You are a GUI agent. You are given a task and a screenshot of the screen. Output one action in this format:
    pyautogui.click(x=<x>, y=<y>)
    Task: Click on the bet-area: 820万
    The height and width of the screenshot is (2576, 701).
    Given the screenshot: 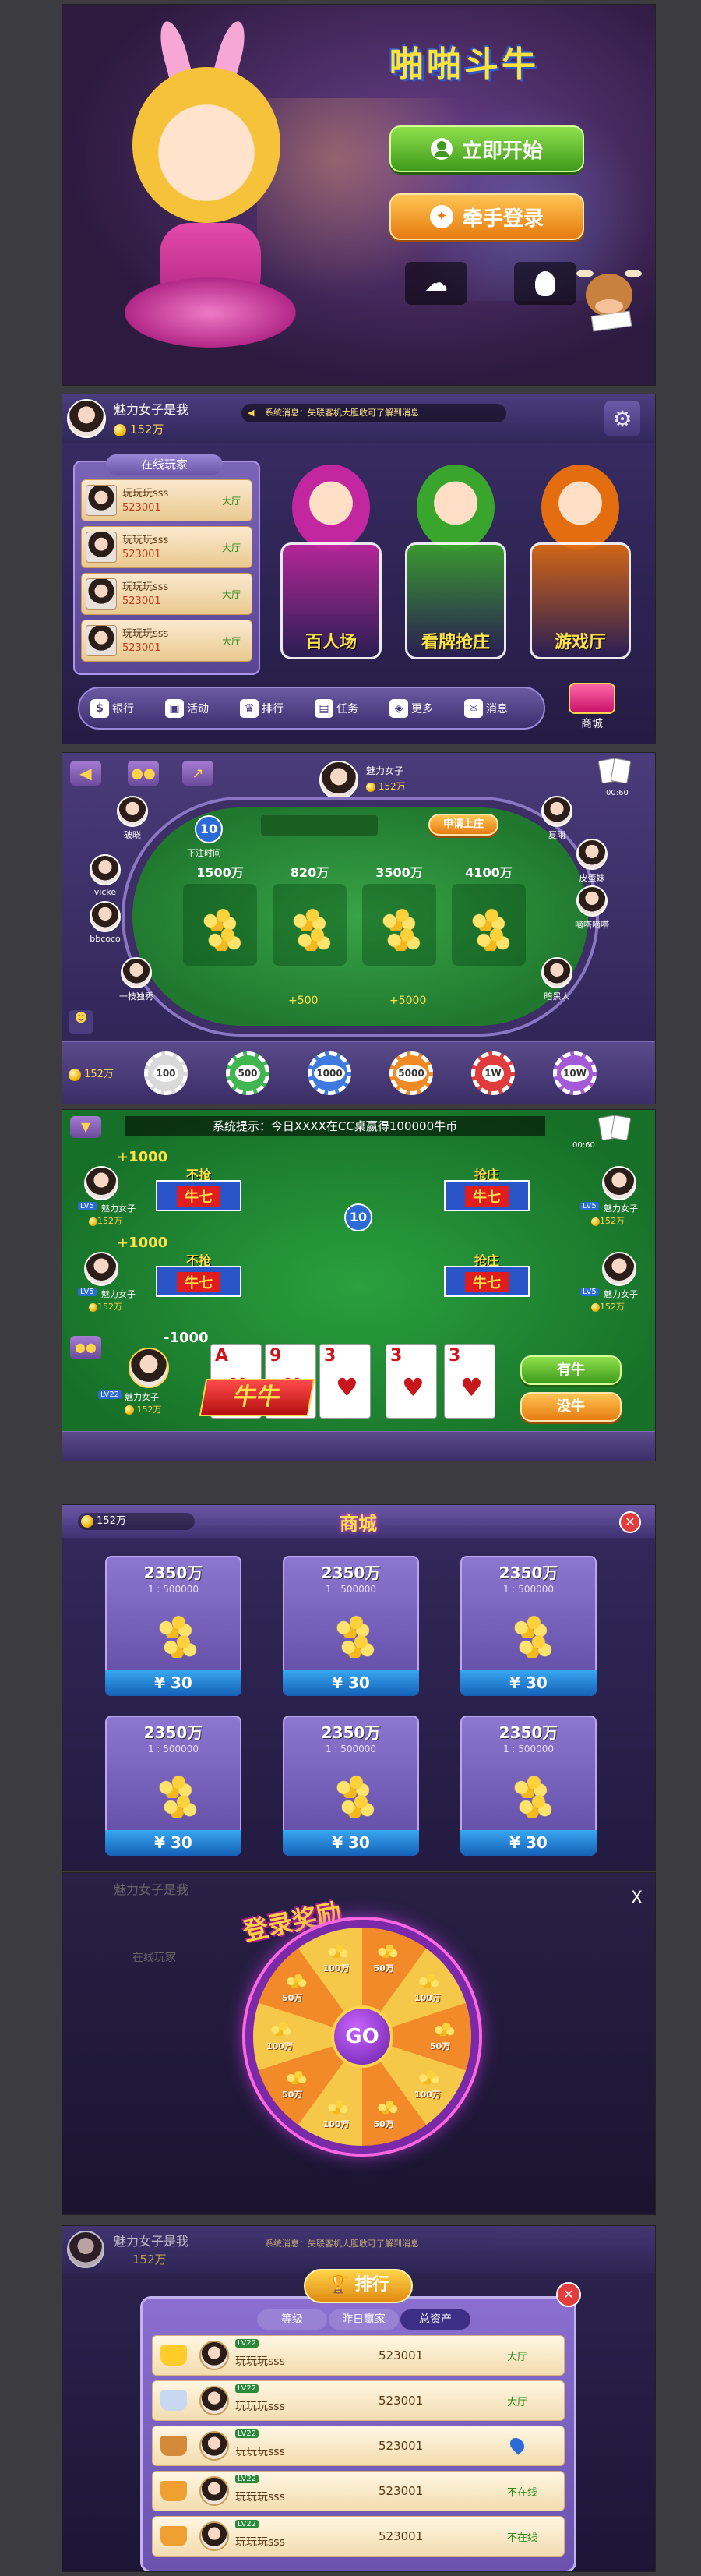 What is the action you would take?
    pyautogui.click(x=309, y=926)
    